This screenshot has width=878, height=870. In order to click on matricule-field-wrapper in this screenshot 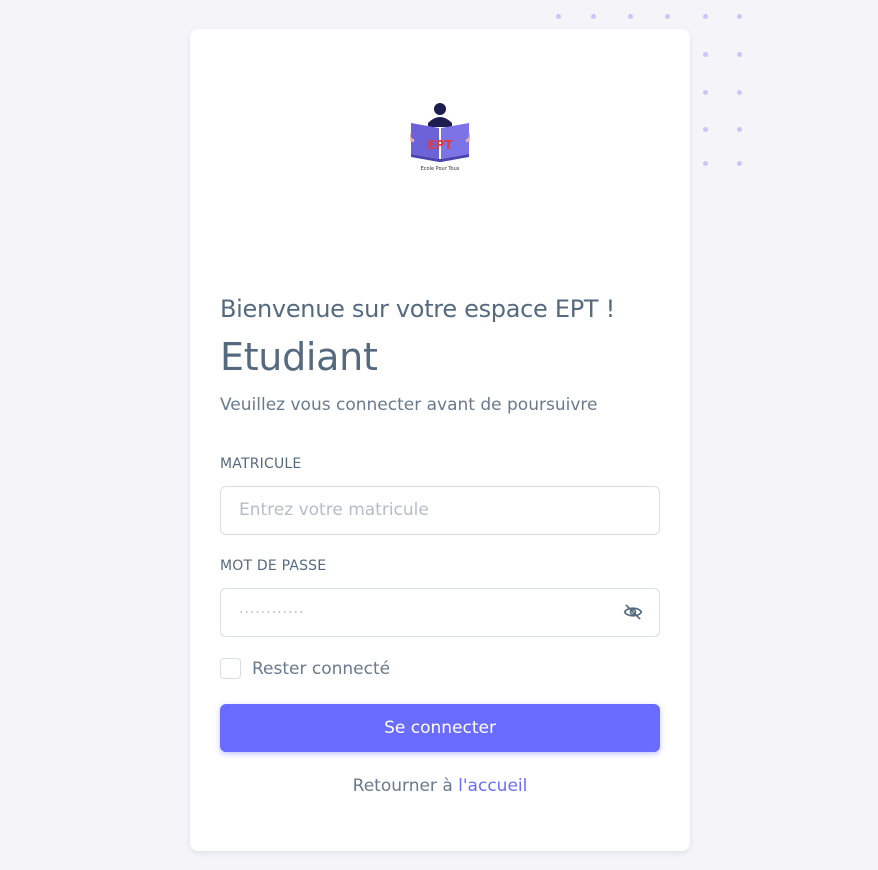, I will do `click(440, 510)`.